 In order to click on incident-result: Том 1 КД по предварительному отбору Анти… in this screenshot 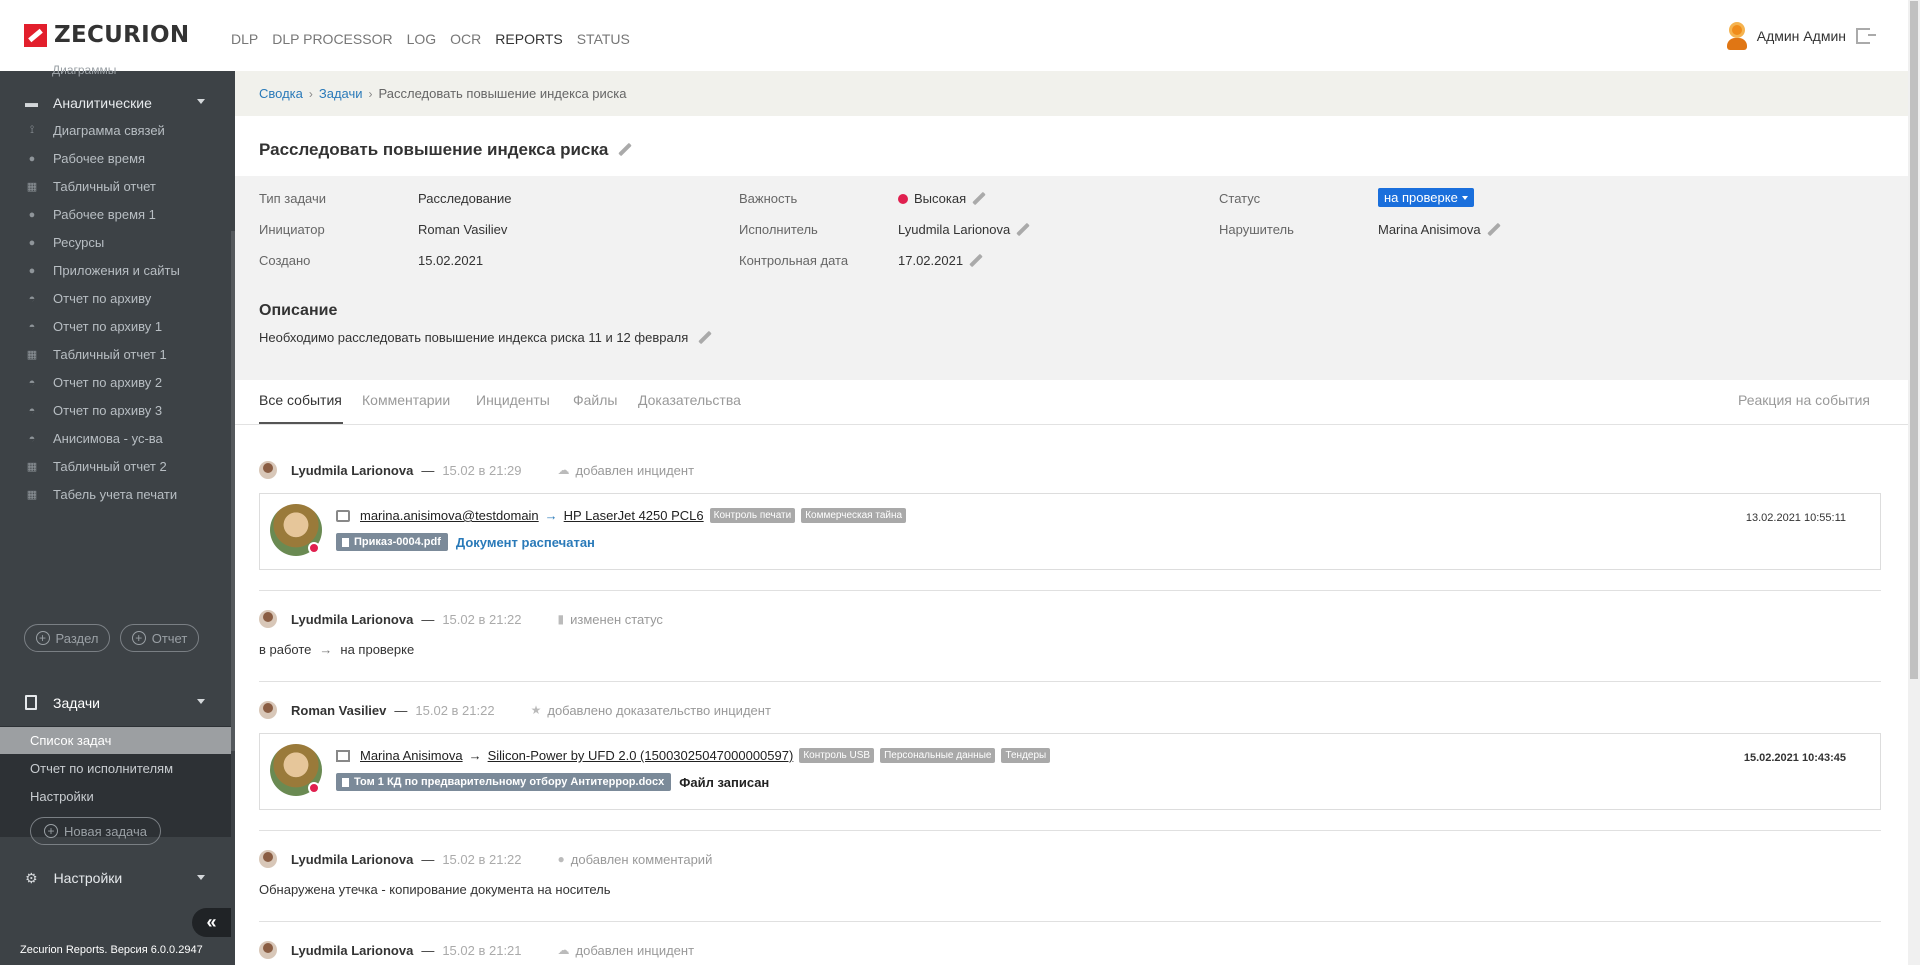, I will do `click(552, 782)`.